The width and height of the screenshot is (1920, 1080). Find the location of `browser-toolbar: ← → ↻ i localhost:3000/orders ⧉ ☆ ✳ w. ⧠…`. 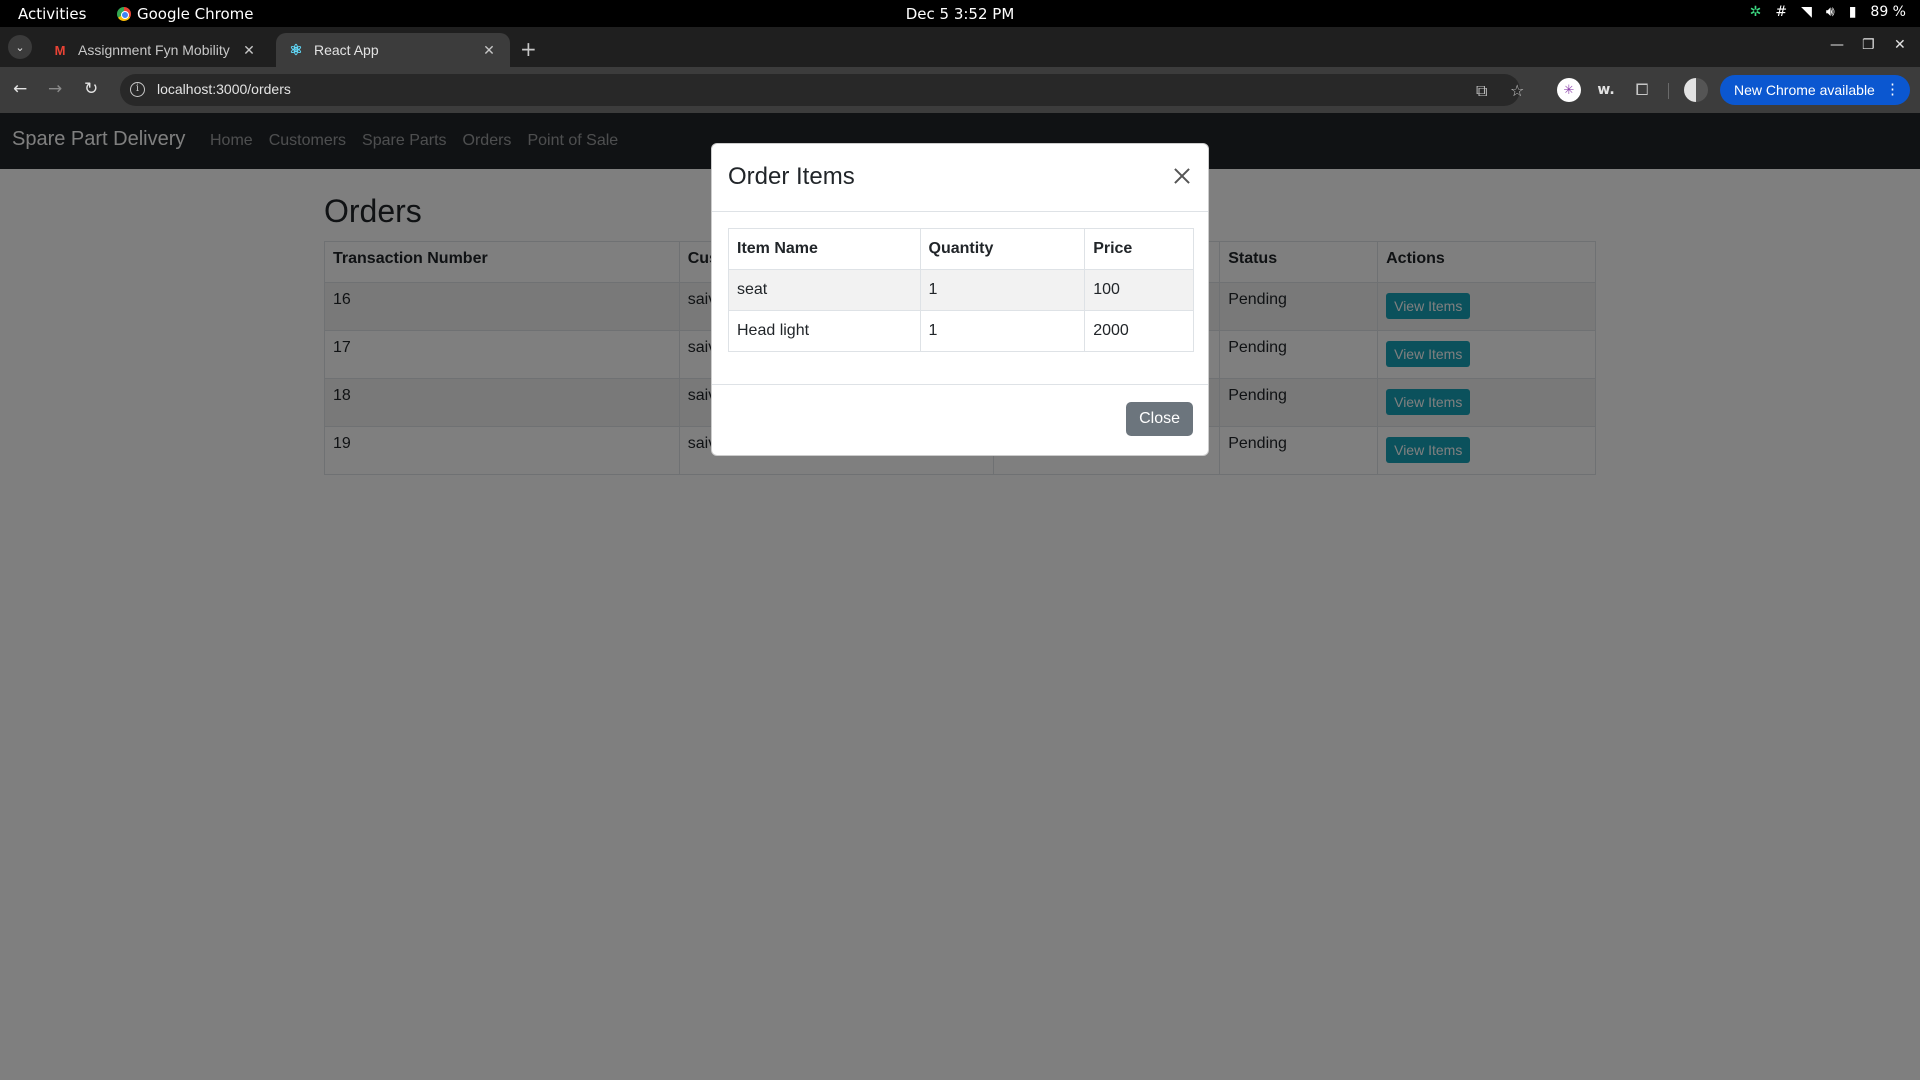

browser-toolbar: ← → ↻ i localhost:3000/orders ⧉ ☆ ✳ w. ⧠… is located at coordinates (960, 90).